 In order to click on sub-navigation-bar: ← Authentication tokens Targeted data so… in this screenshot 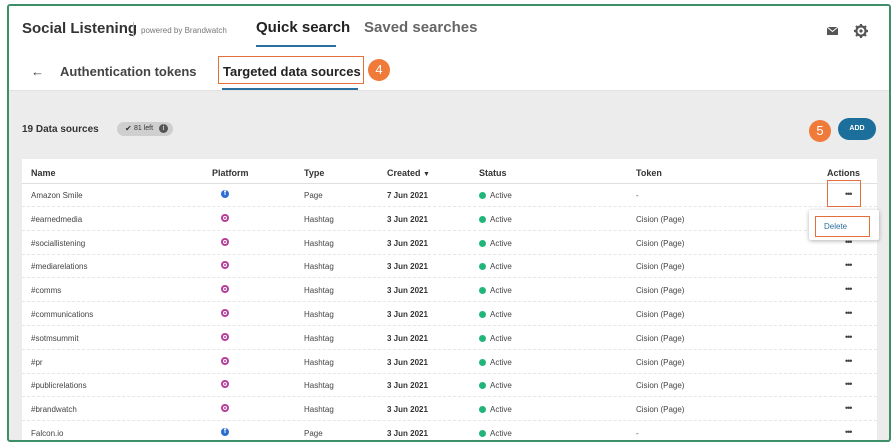, I will do `click(449, 72)`.